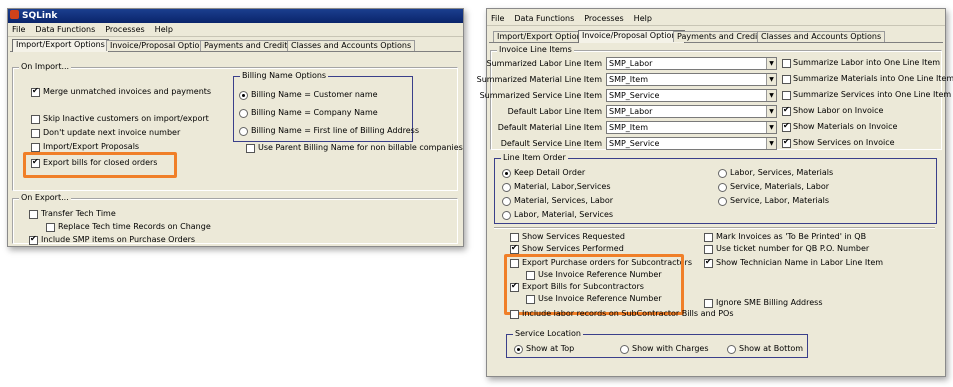 The height and width of the screenshot is (387, 953). Describe the element at coordinates (722, 173) in the screenshot. I see `order-labor-services-materials-radio` at that location.